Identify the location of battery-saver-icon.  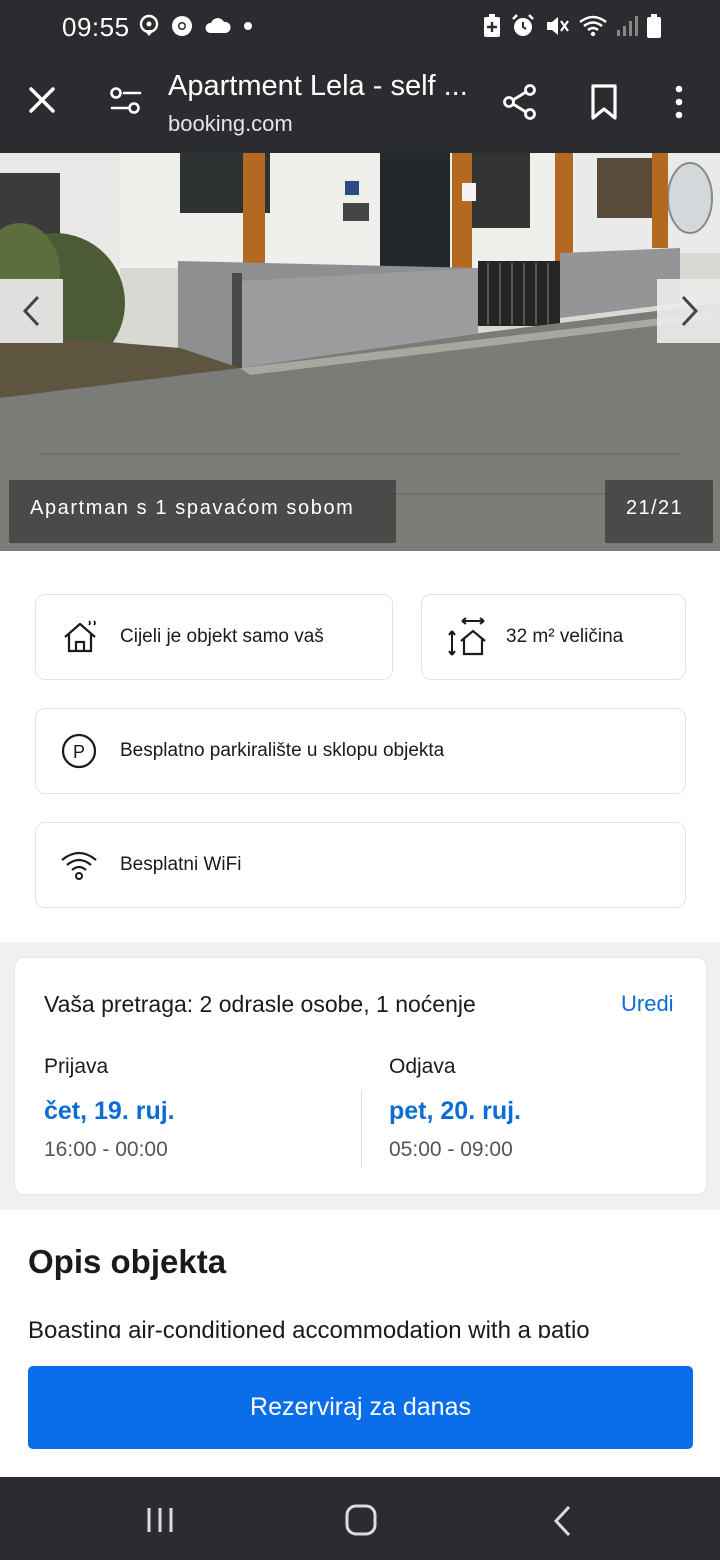
(492, 25).